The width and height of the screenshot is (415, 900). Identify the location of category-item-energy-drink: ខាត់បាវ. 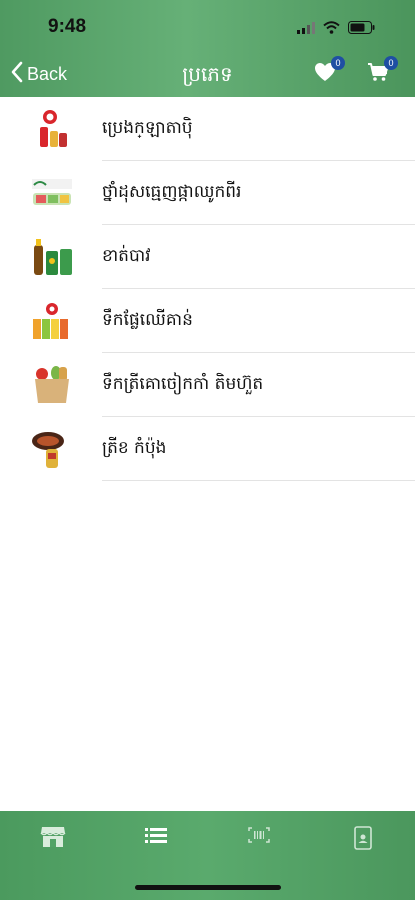
(207, 257).